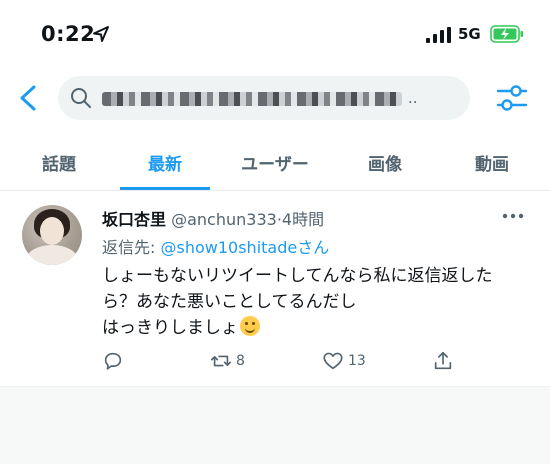  What do you see at coordinates (134, 219) in the screenshot?
I see `display-name: 坂口杏里` at bounding box center [134, 219].